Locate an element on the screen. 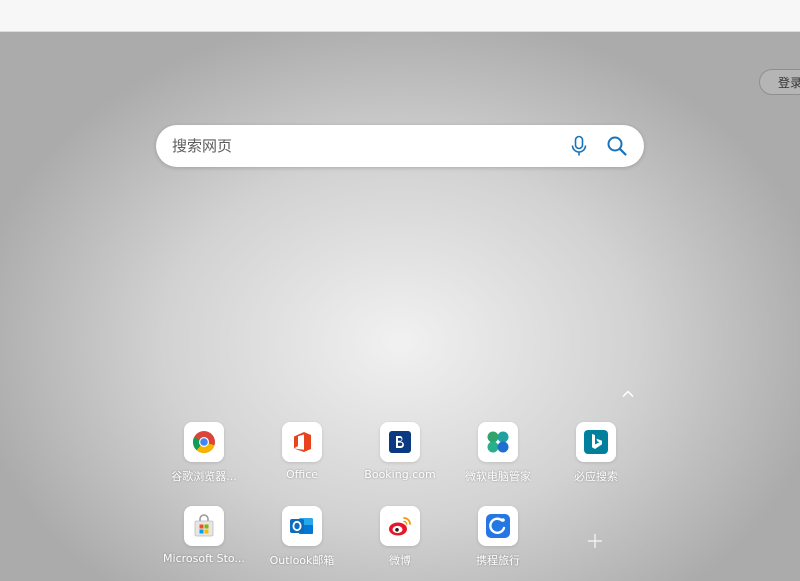  microphone-icon is located at coordinates (579, 145).